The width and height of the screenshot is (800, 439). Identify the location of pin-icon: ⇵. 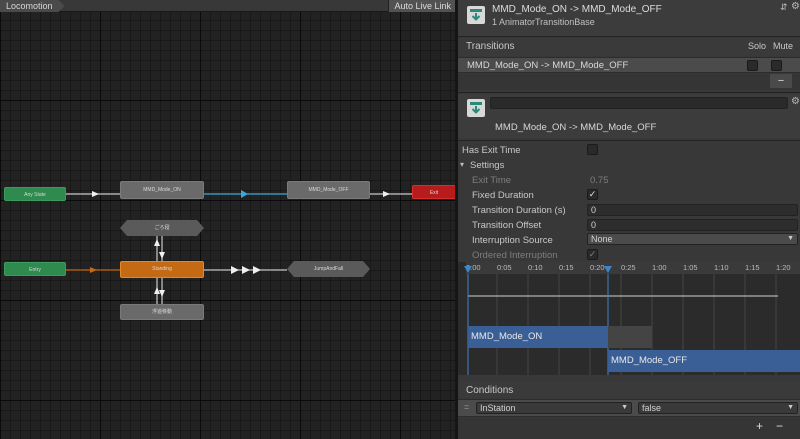
(784, 7).